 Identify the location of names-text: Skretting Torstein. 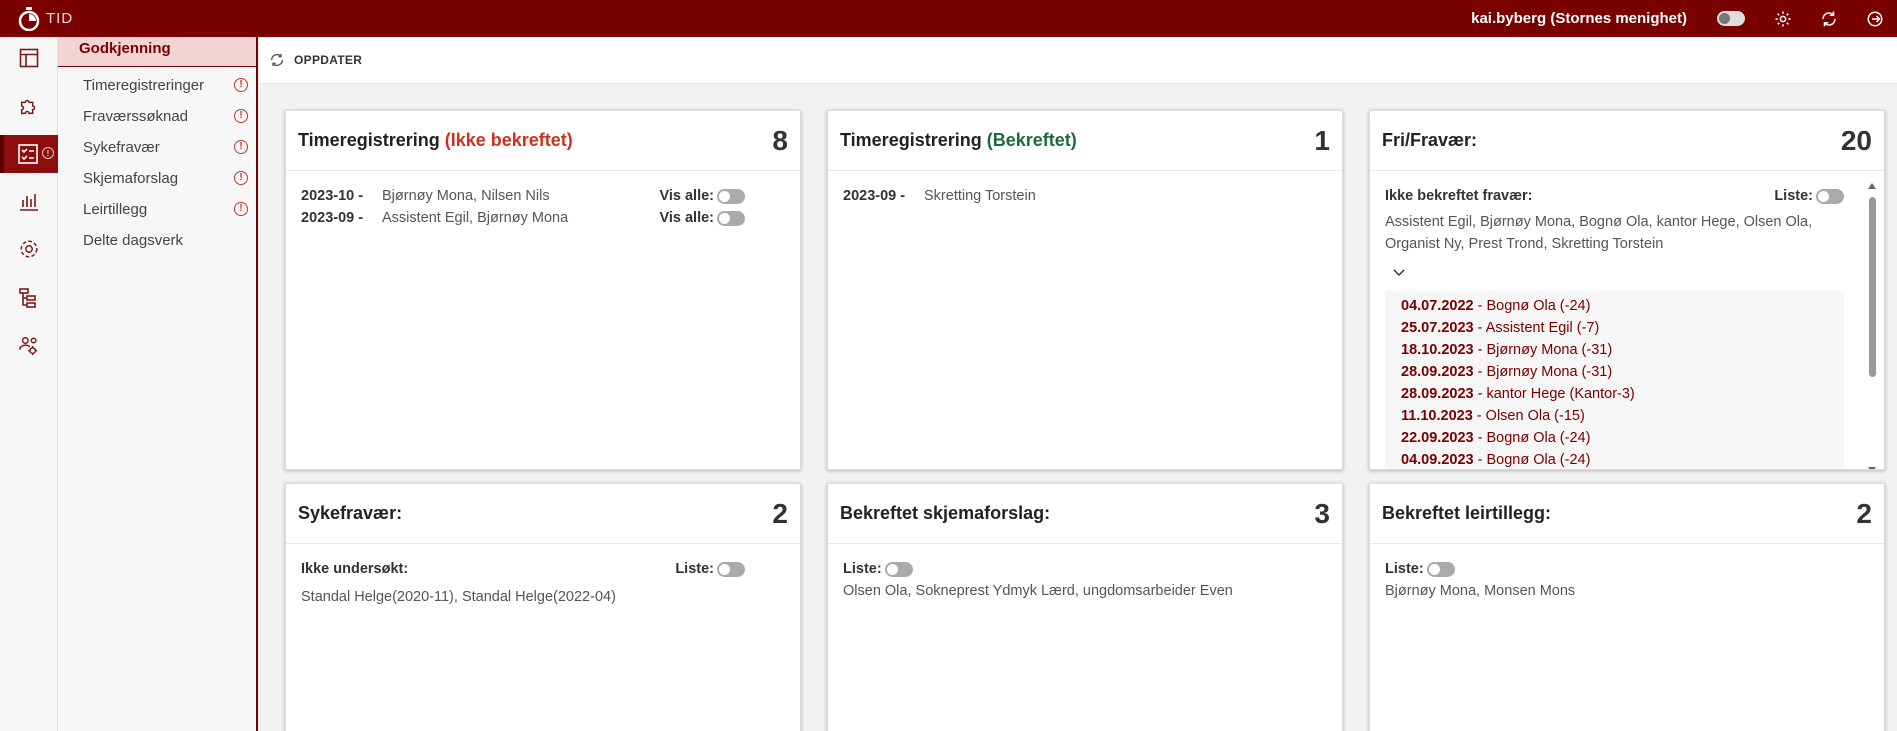
(980, 196).